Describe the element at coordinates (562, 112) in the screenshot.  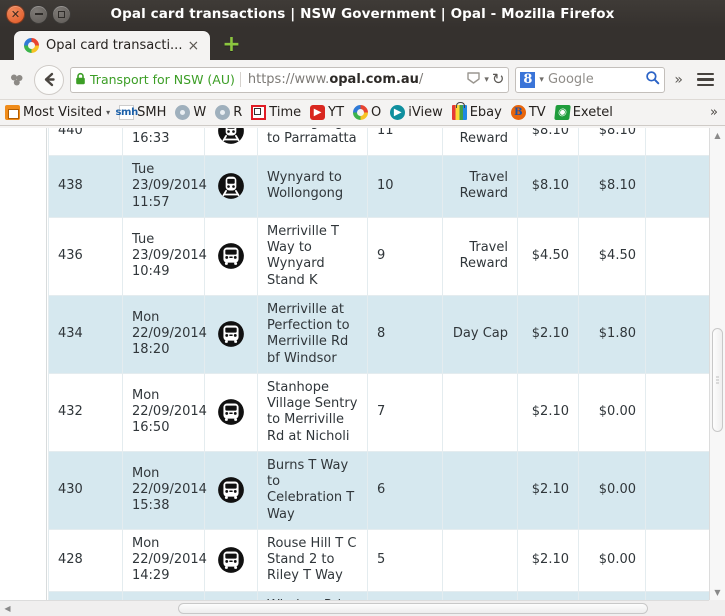
I see `exetel-icon: ◉` at that location.